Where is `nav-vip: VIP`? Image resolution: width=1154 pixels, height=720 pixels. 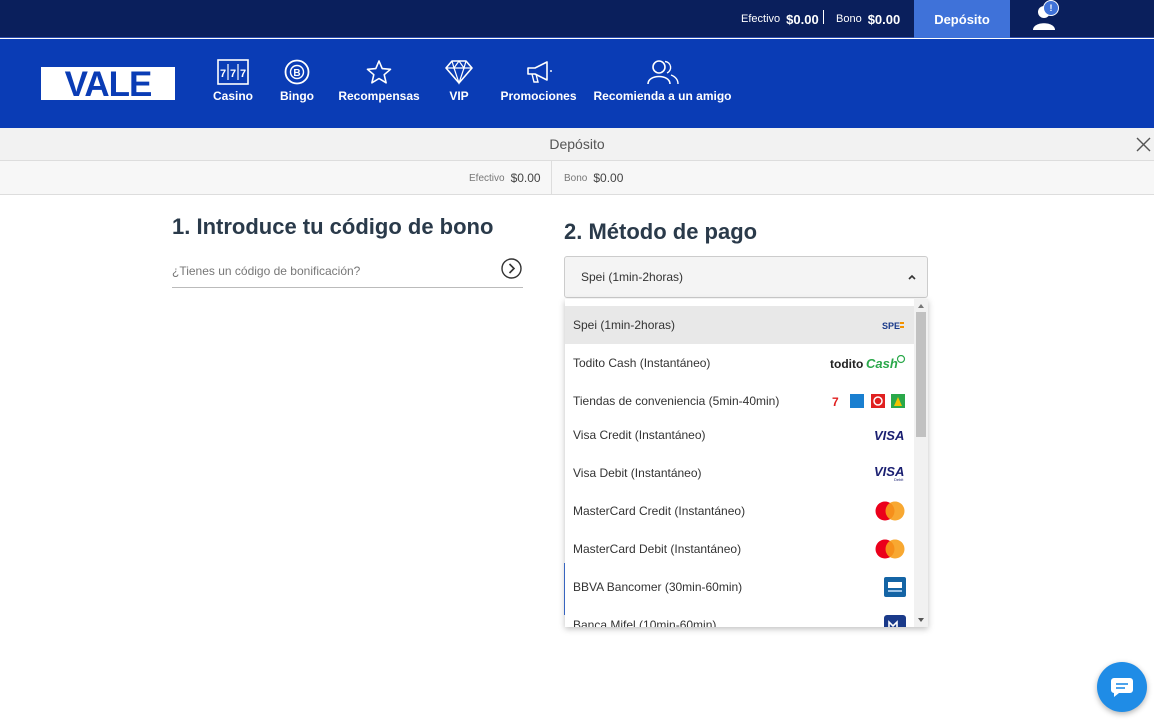 nav-vip: VIP is located at coordinates (459, 83).